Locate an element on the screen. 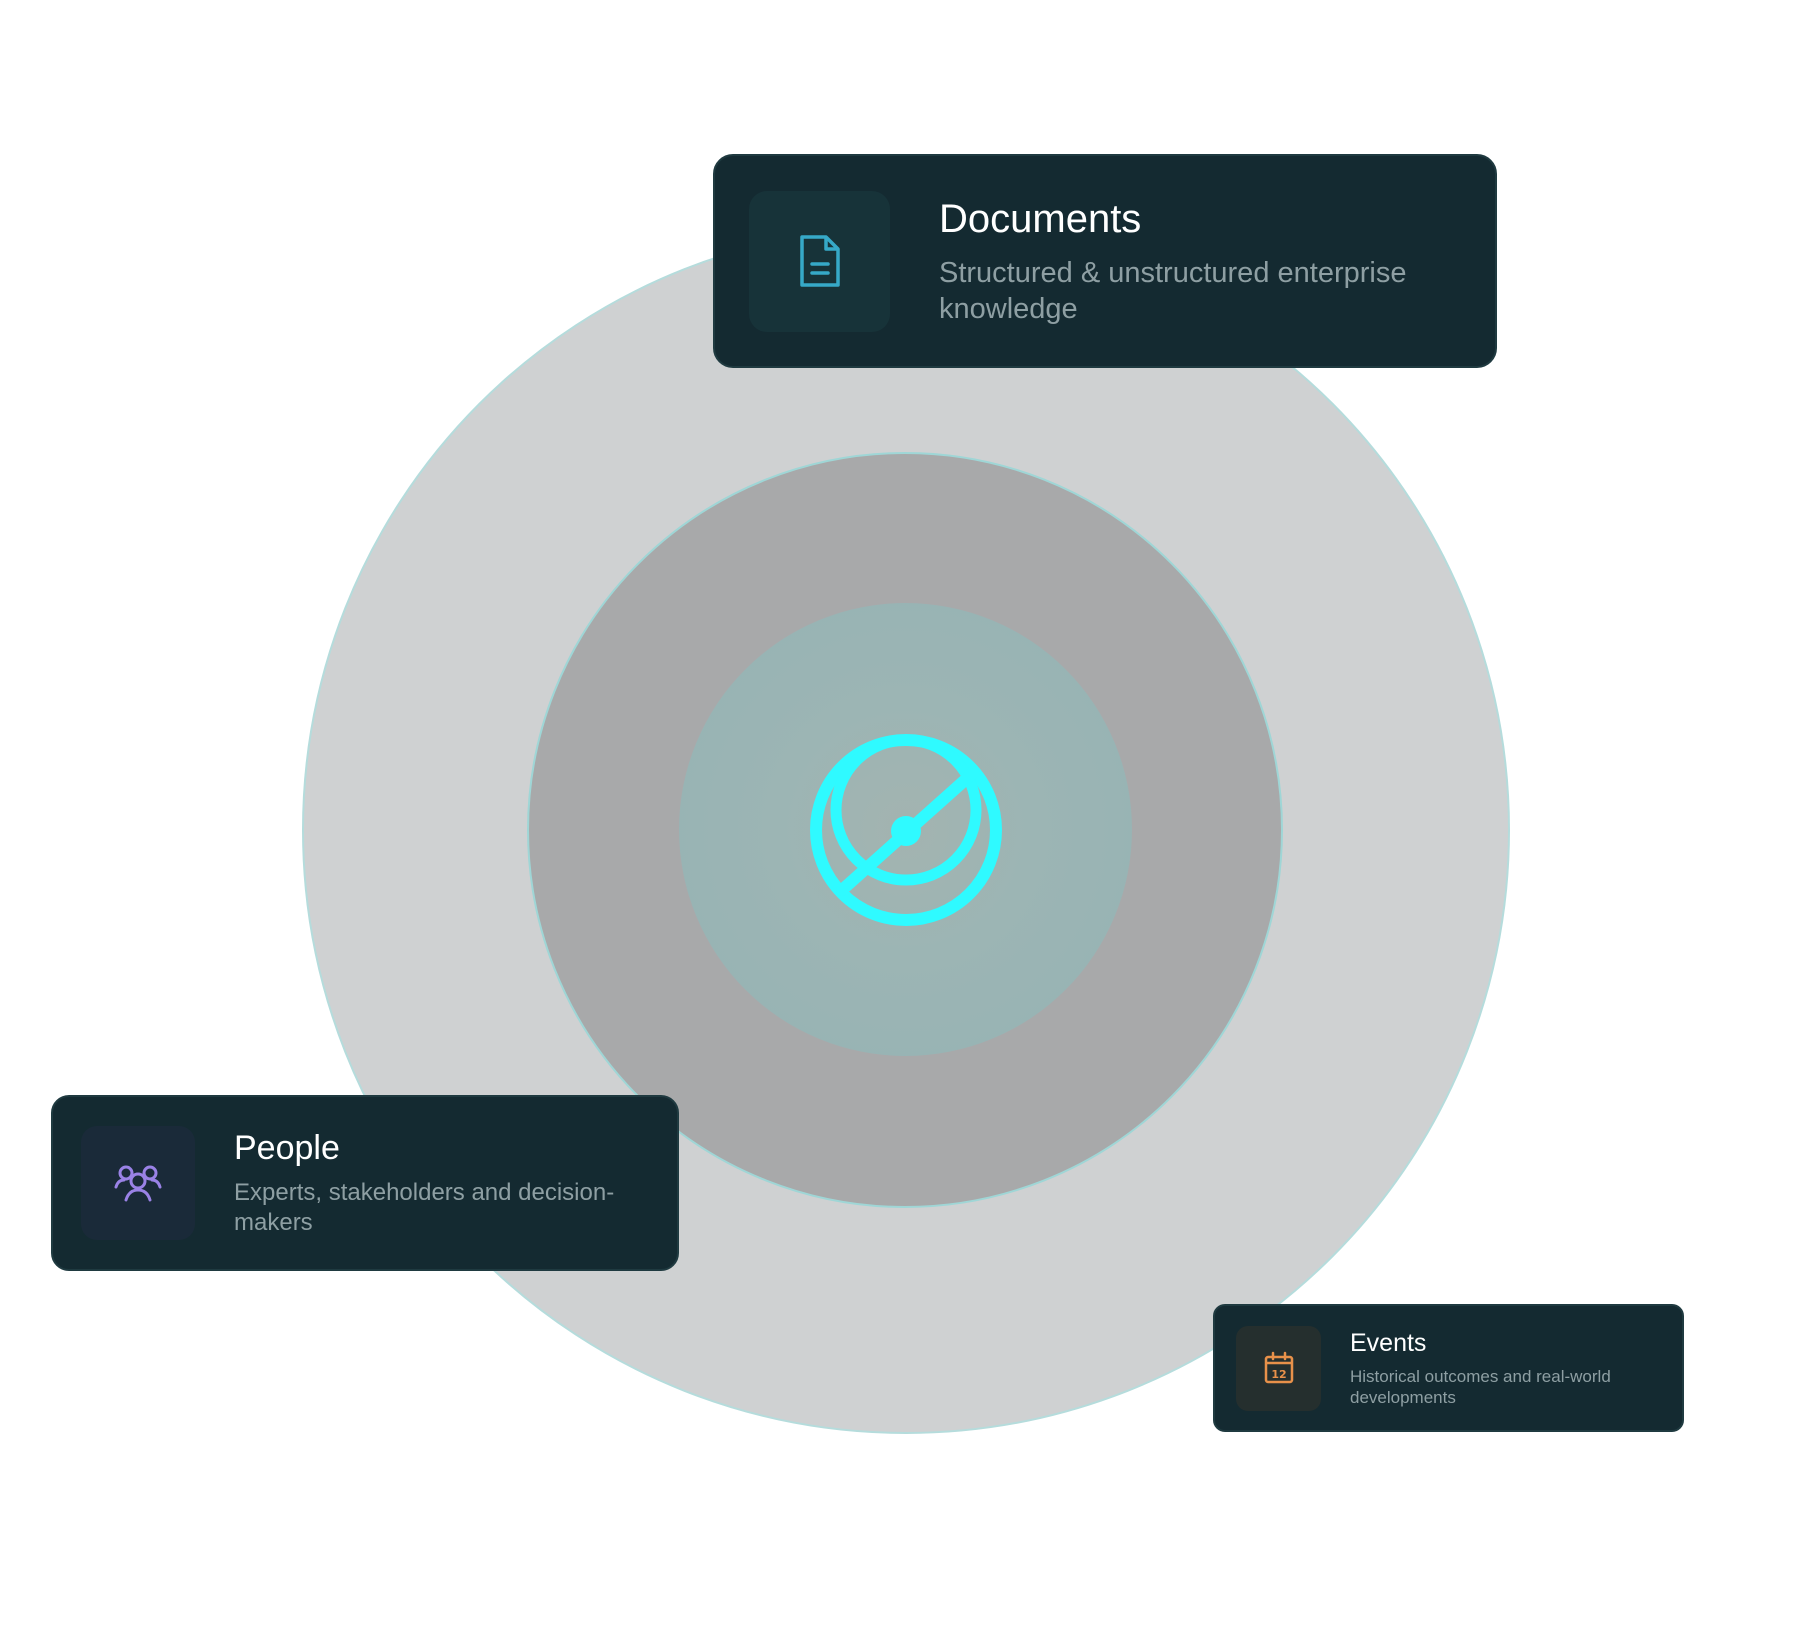 The height and width of the screenshot is (1650, 1800). calendar-icon: 12 is located at coordinates (1278, 1367).